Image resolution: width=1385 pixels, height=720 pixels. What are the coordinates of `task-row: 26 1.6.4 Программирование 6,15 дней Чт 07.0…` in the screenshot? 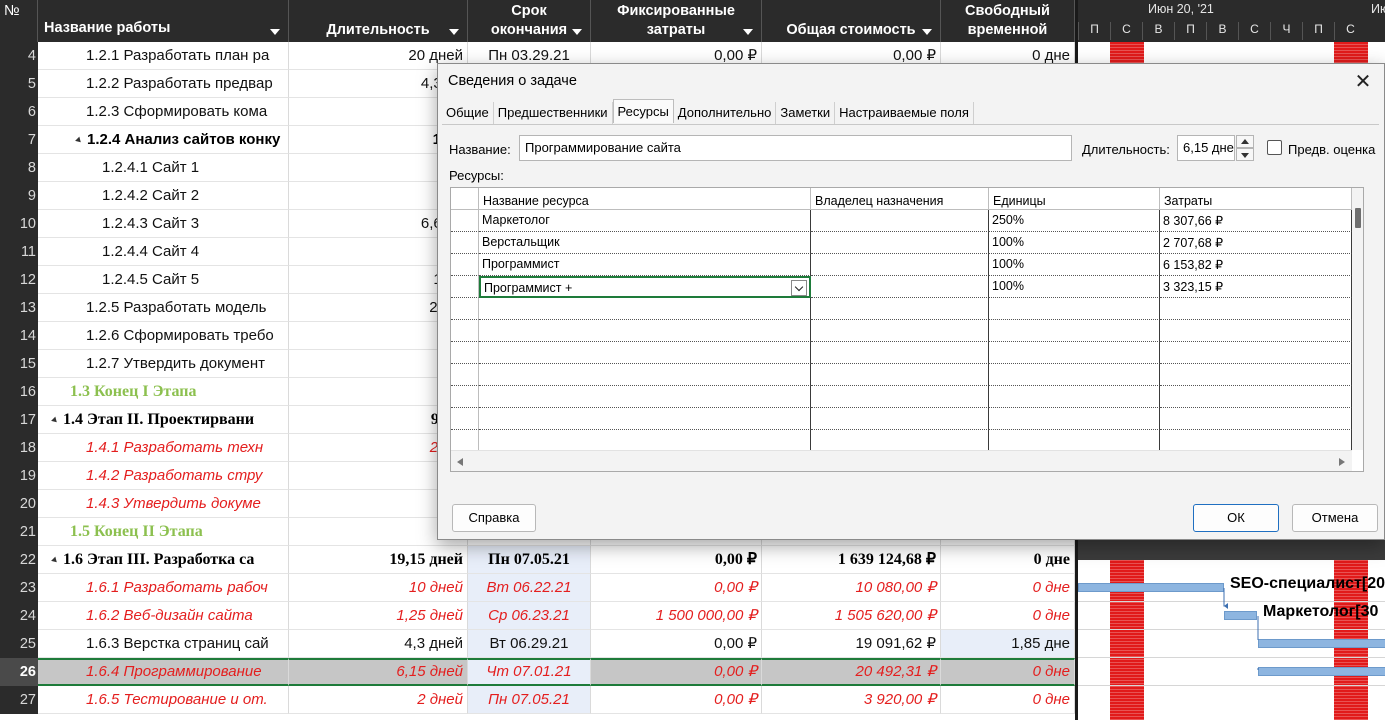 It's located at (537, 672).